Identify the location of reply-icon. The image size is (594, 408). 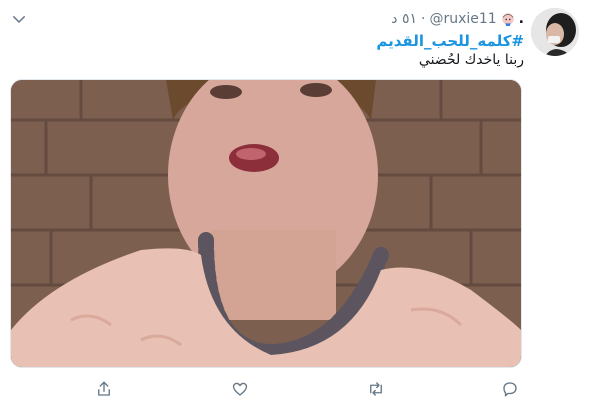
(510, 389).